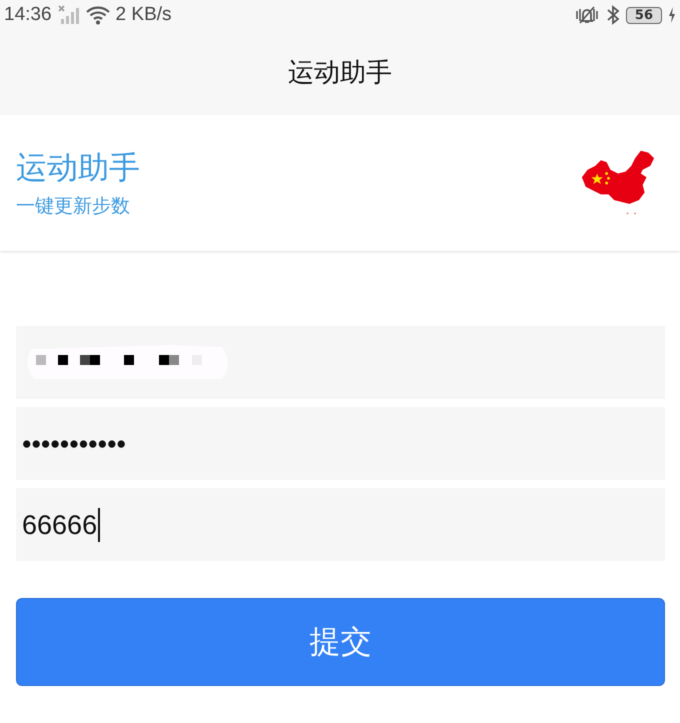  I want to click on header-subtitle: 一键更新步数, so click(73, 206).